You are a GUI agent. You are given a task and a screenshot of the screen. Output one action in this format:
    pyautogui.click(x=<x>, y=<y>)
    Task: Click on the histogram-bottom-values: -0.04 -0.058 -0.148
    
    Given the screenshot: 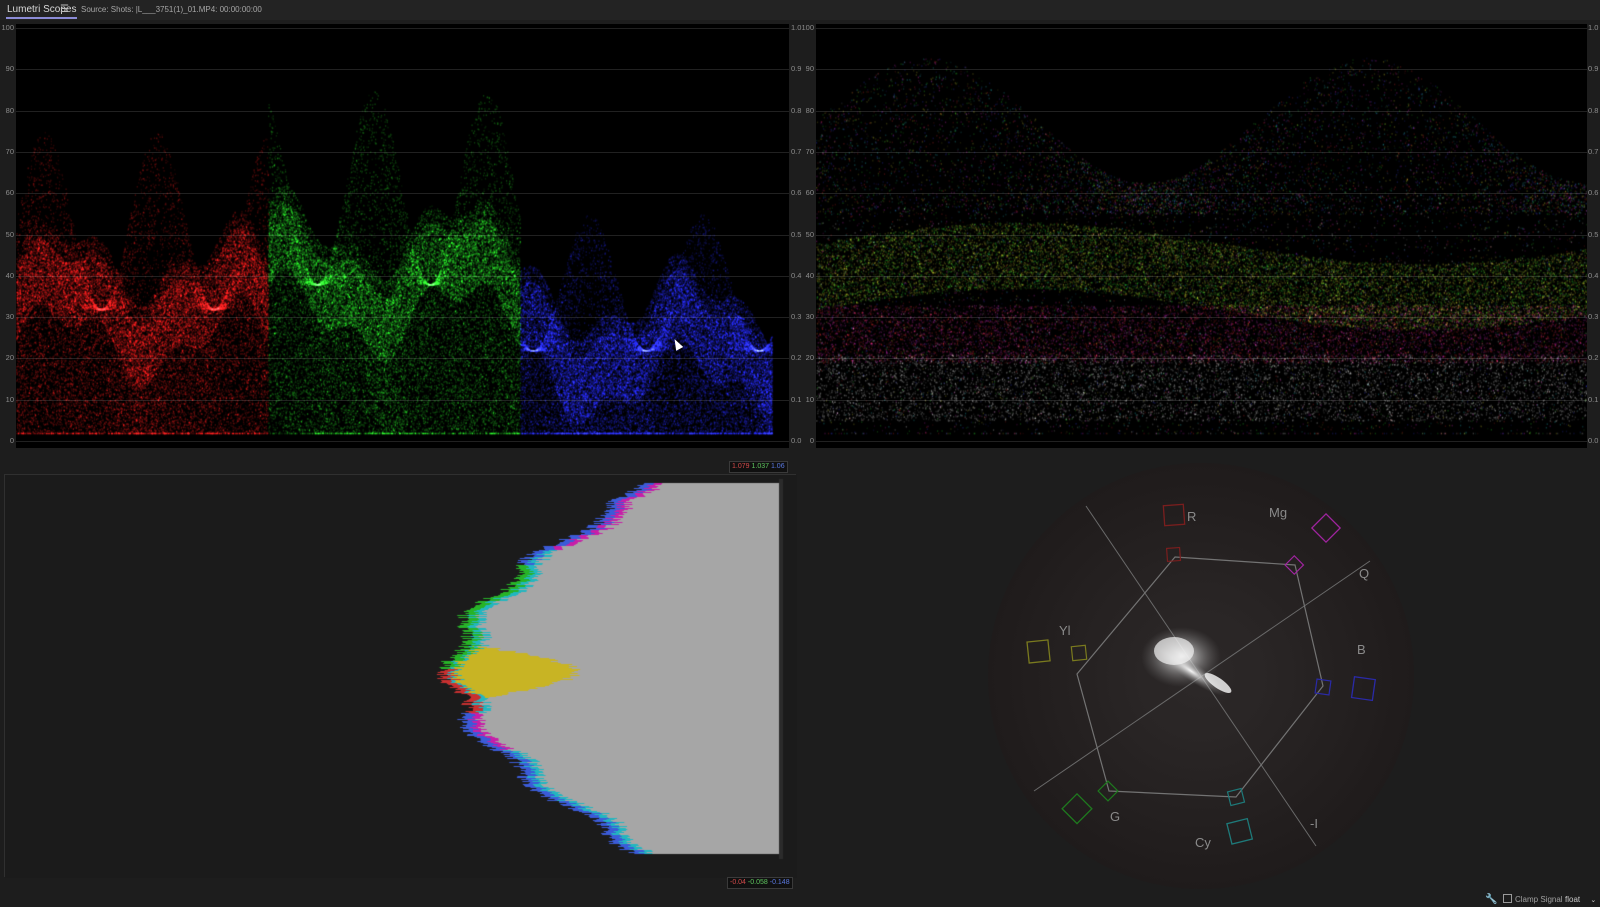 What is the action you would take?
    pyautogui.click(x=760, y=883)
    